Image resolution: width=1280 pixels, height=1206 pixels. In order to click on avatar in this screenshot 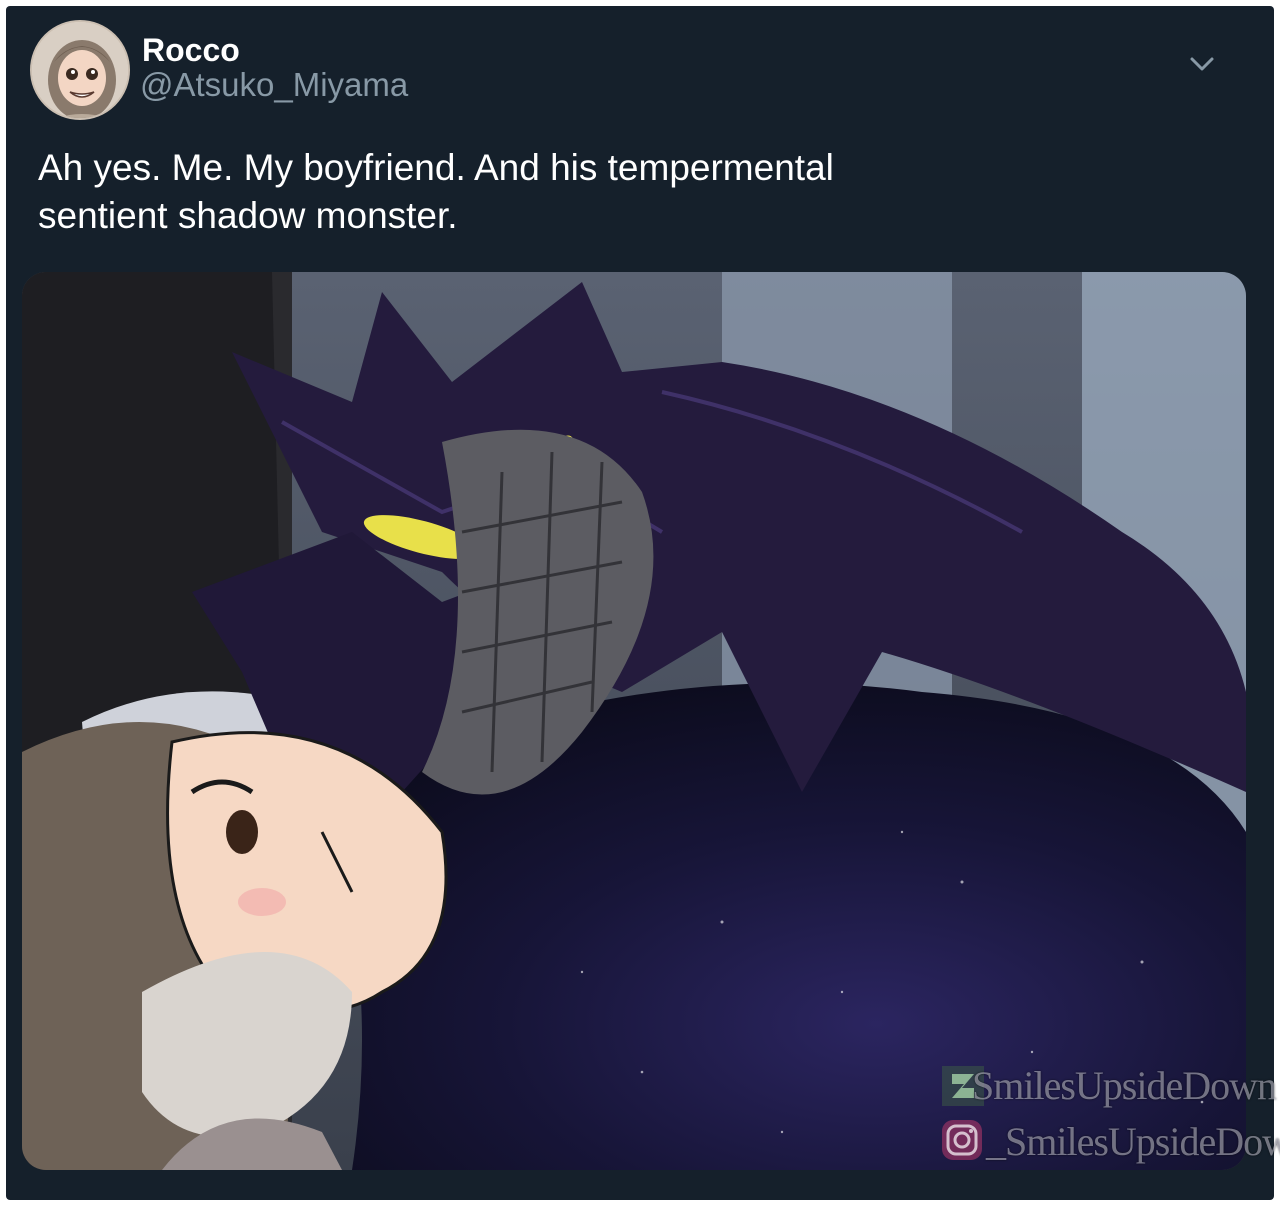, I will do `click(80, 70)`.